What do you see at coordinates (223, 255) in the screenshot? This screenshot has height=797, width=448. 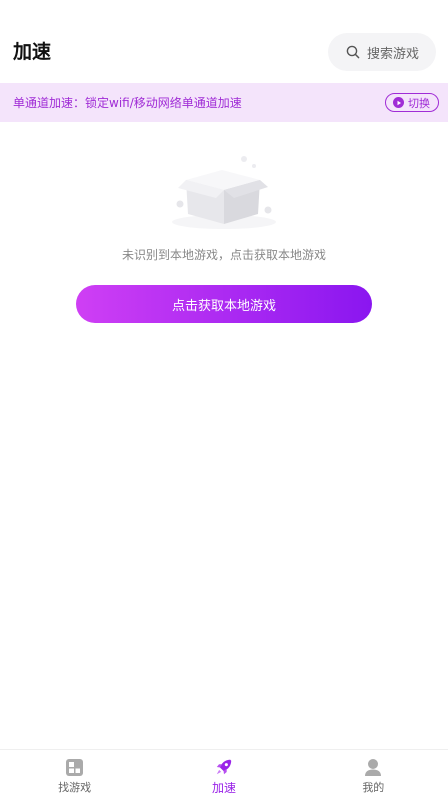 I see `empty-message: 未识别到本地游戏，点击获取本地游戏` at bounding box center [223, 255].